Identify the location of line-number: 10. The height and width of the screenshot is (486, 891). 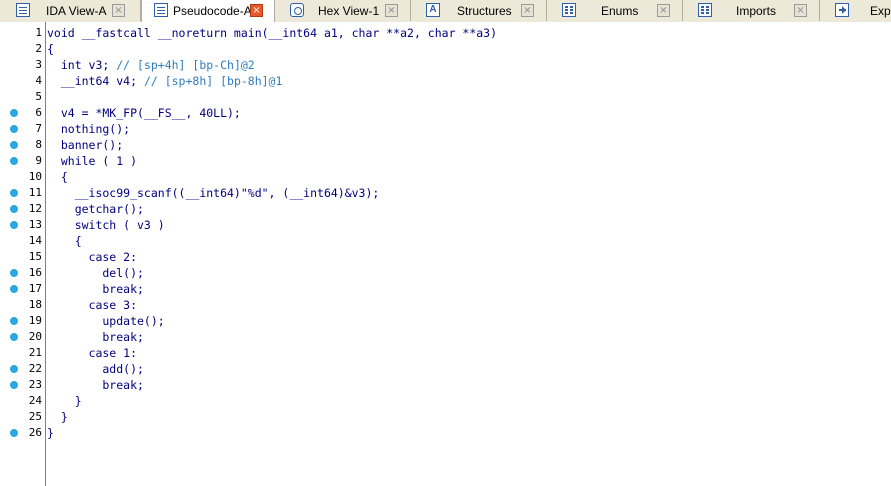
(35, 176).